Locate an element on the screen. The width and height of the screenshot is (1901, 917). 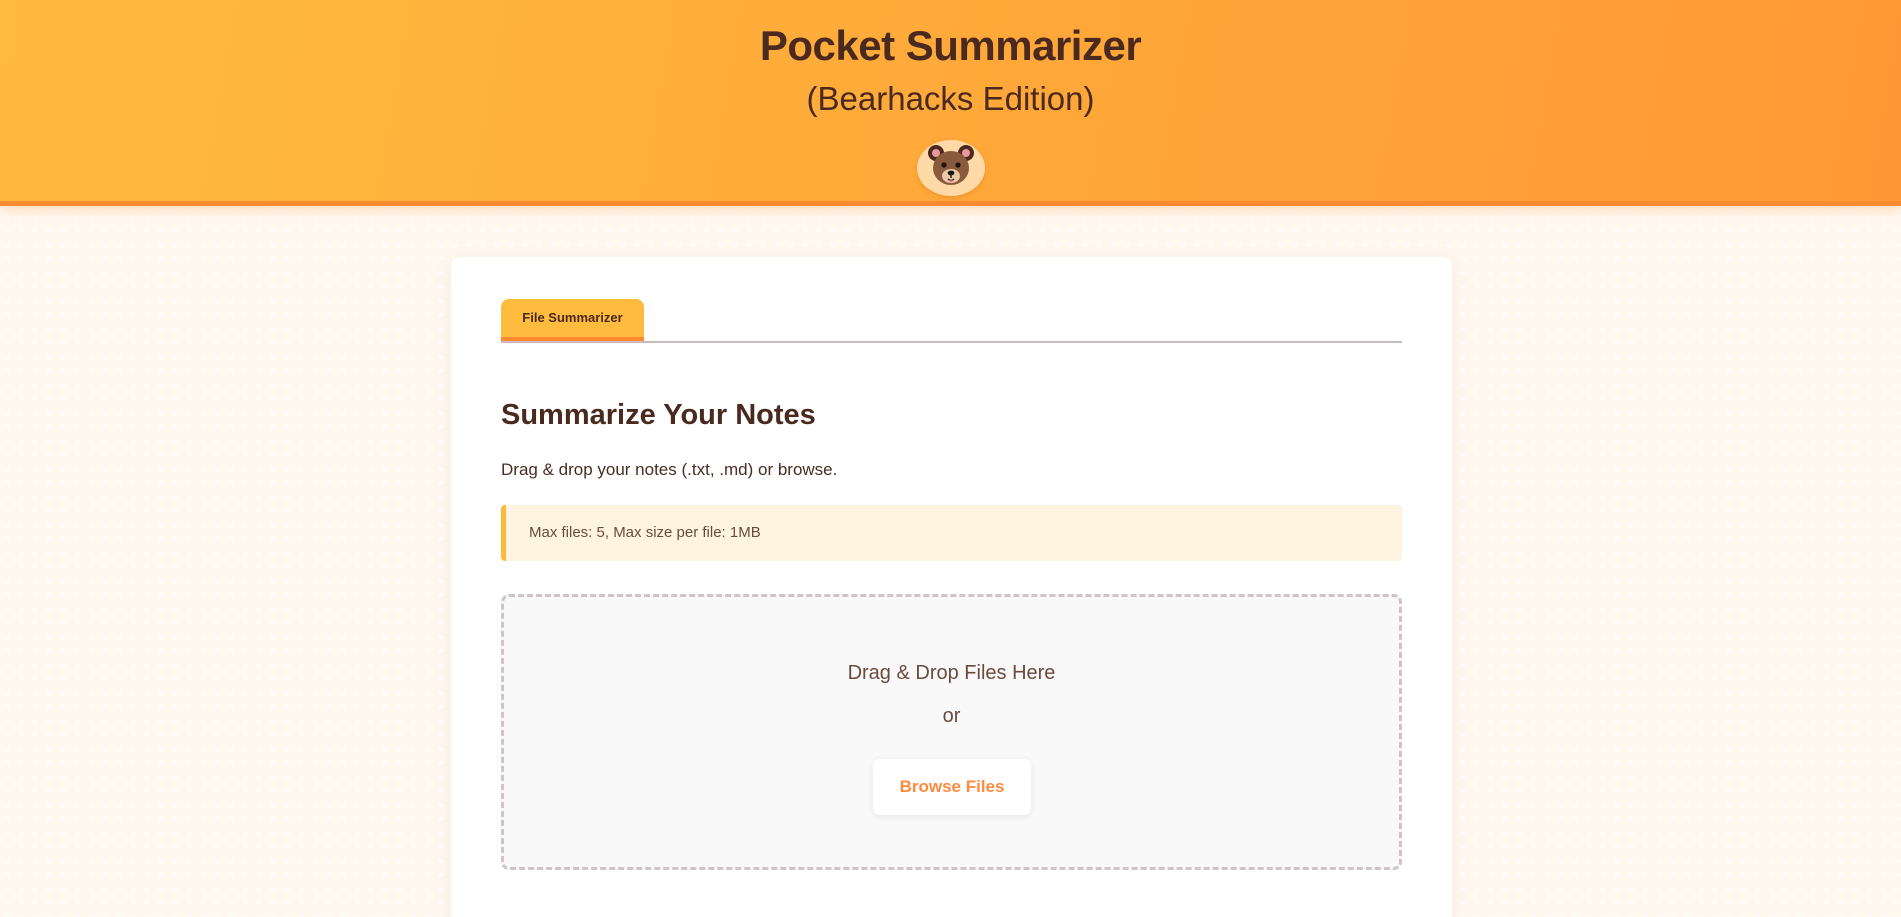
dropzone-prompt: Drag & Drop Files Here is located at coordinates (951, 673).